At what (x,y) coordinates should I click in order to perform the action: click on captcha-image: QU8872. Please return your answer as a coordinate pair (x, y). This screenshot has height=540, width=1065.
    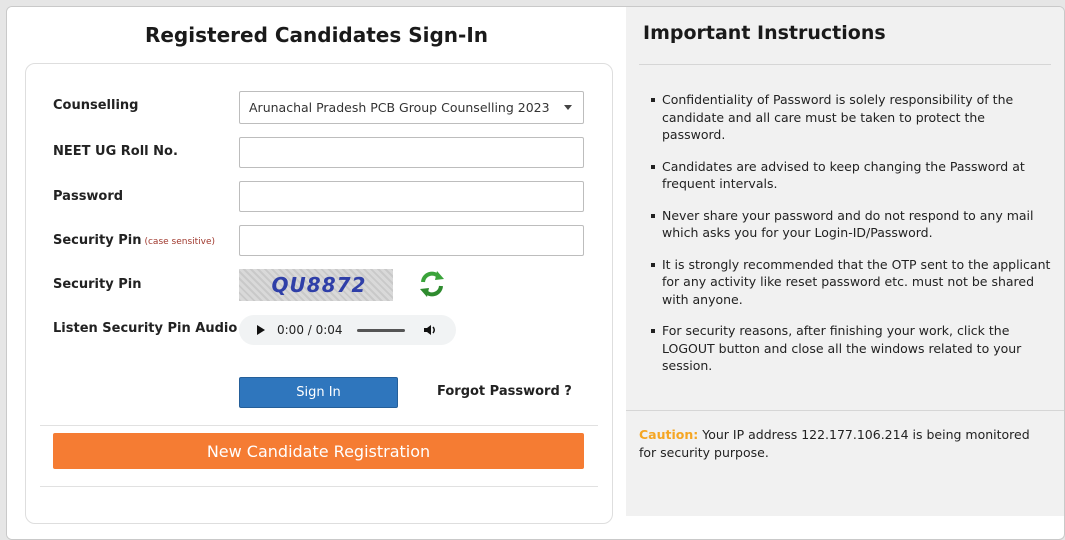
    Looking at the image, I should click on (316, 285).